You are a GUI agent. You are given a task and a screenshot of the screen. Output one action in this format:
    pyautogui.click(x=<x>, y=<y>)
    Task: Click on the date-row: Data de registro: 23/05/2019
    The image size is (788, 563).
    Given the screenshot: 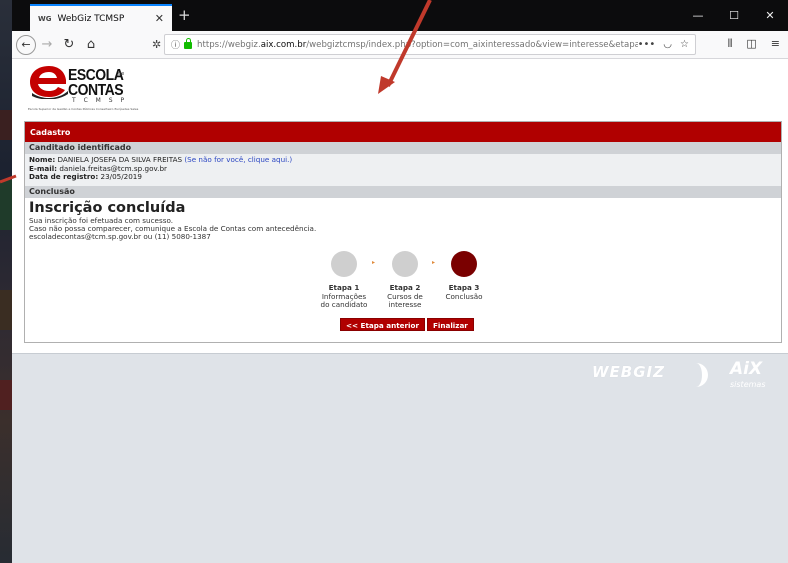 What is the action you would take?
    pyautogui.click(x=403, y=177)
    